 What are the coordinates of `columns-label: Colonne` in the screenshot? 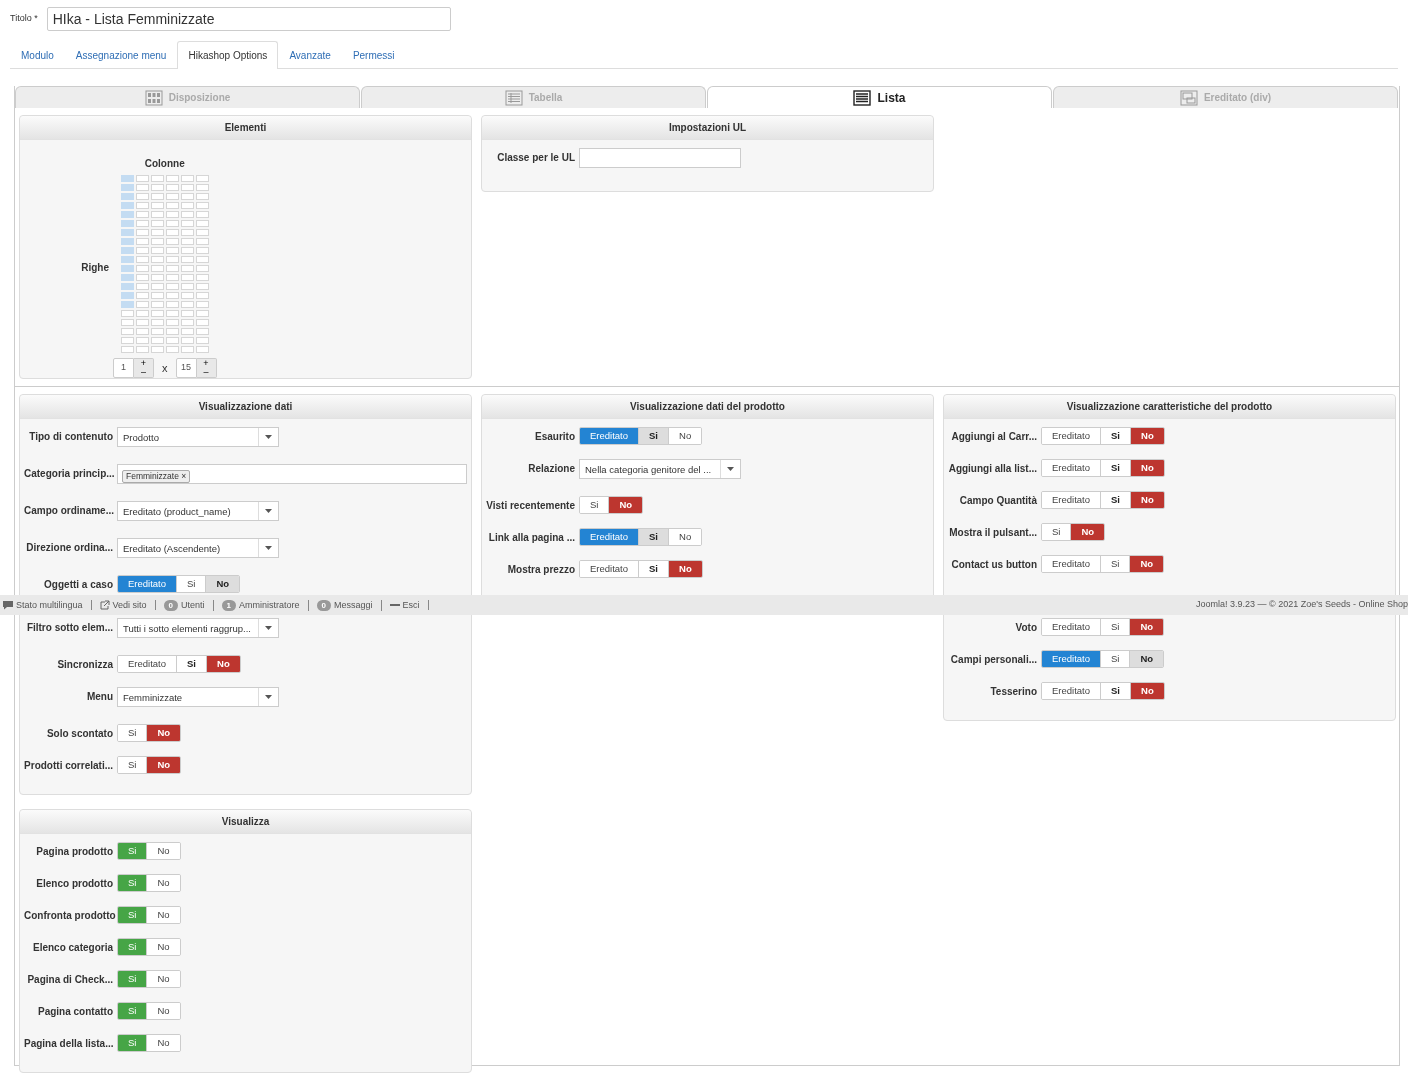 It's located at (164, 164).